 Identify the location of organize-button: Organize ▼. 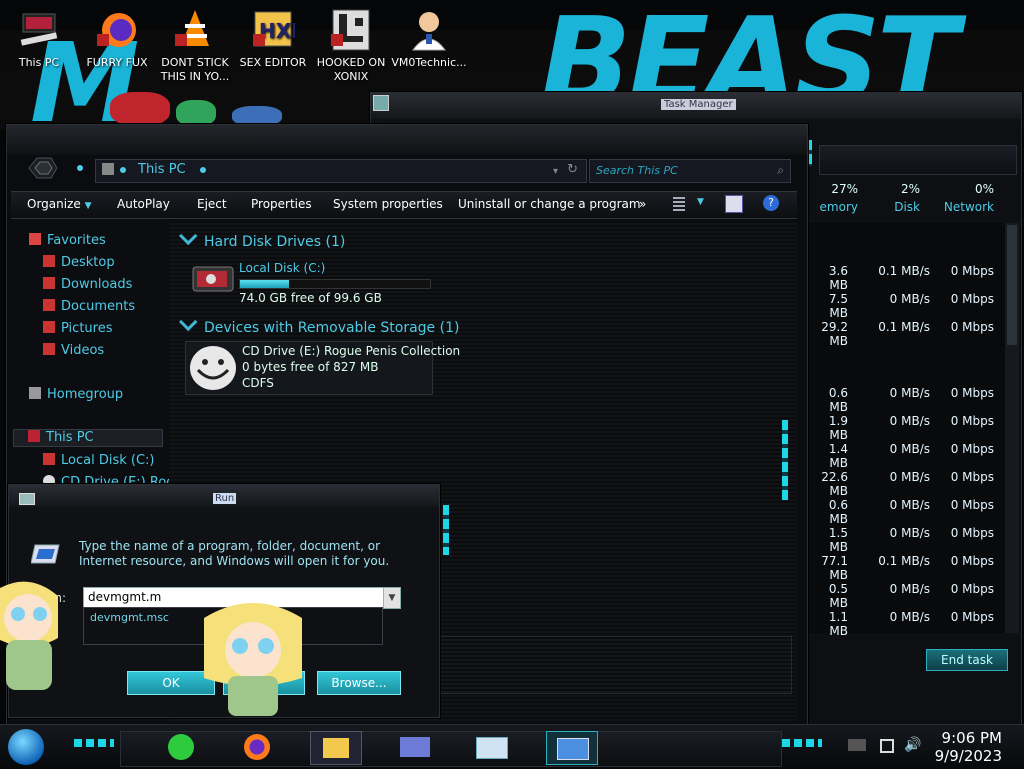
(59, 204).